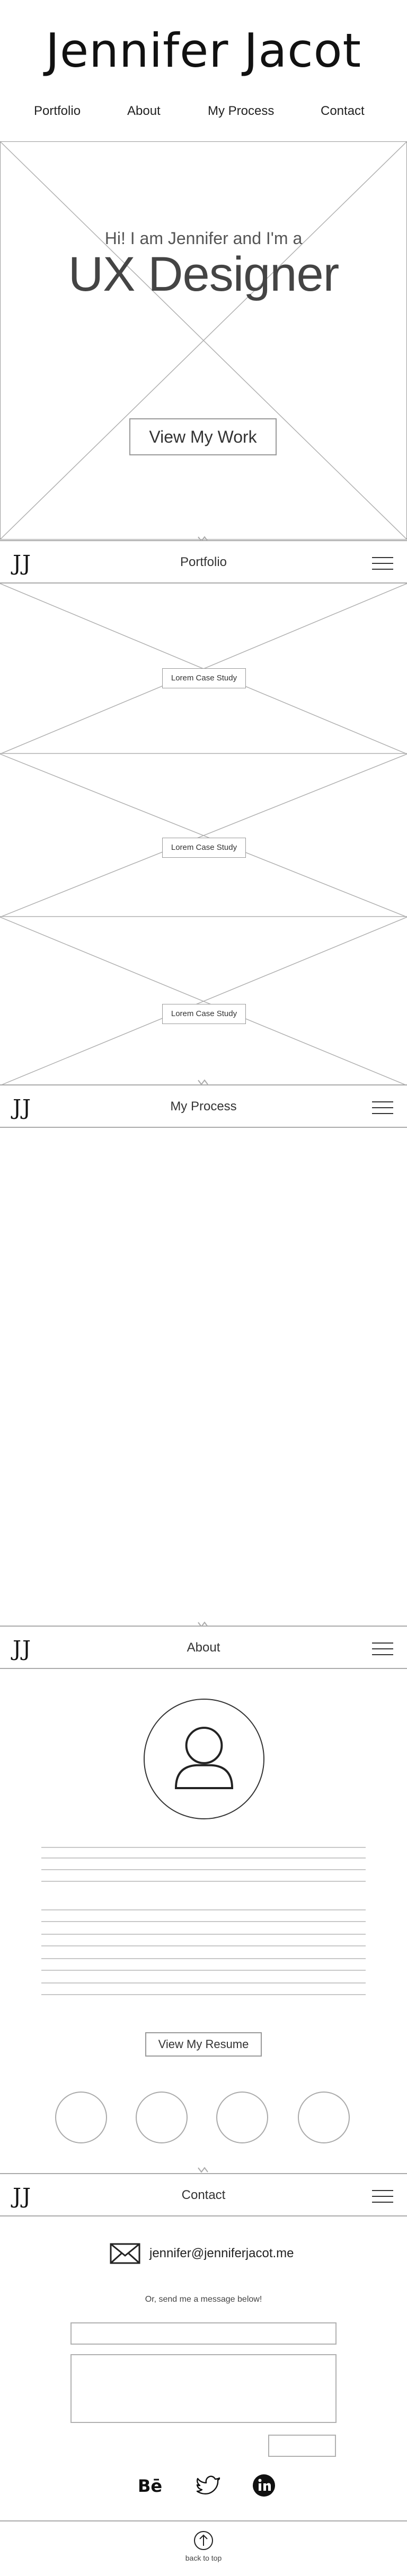  What do you see at coordinates (203, 2388) in the screenshot?
I see `message-textarea` at bounding box center [203, 2388].